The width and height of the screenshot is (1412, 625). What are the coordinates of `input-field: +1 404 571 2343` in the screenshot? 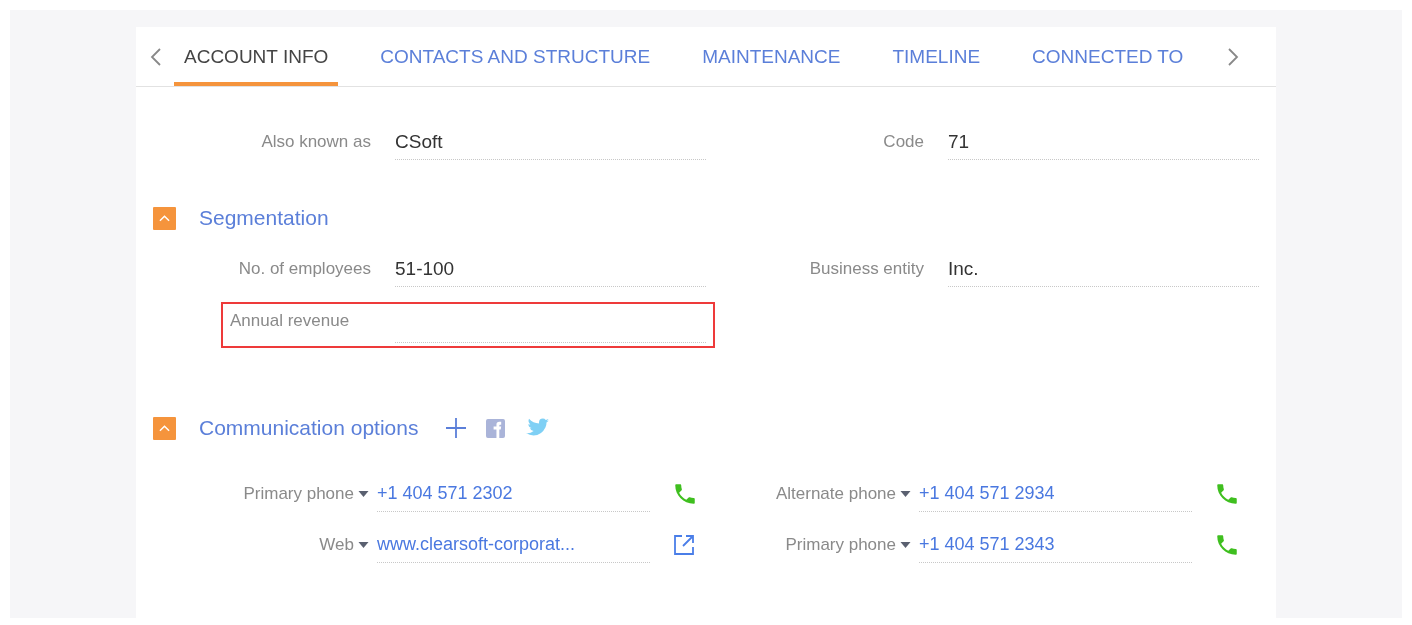 It's located at (1055, 544).